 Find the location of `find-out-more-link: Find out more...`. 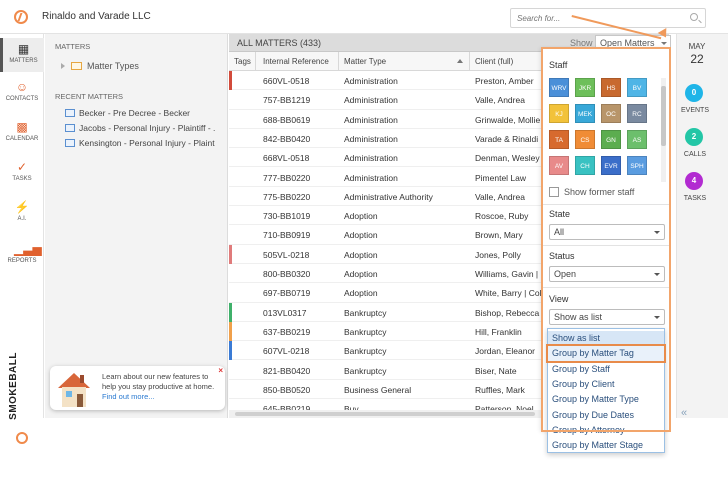

find-out-more-link: Find out more... is located at coordinates (128, 396).